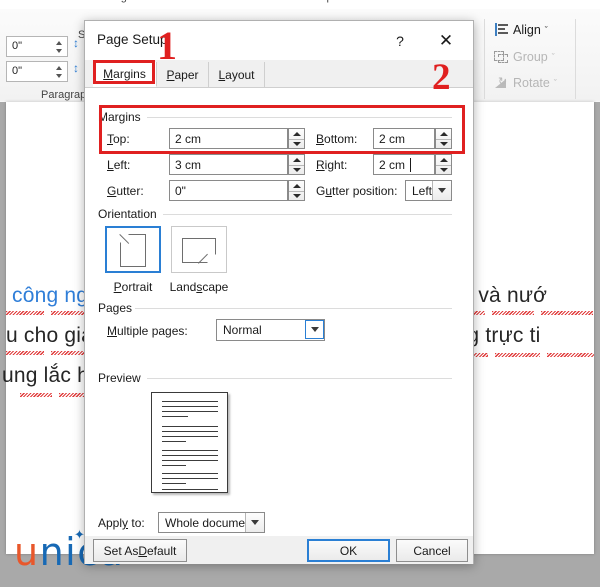 This screenshot has width=600, height=587. I want to click on dialog-footer: Set As Default OK Cancel, so click(279, 550).